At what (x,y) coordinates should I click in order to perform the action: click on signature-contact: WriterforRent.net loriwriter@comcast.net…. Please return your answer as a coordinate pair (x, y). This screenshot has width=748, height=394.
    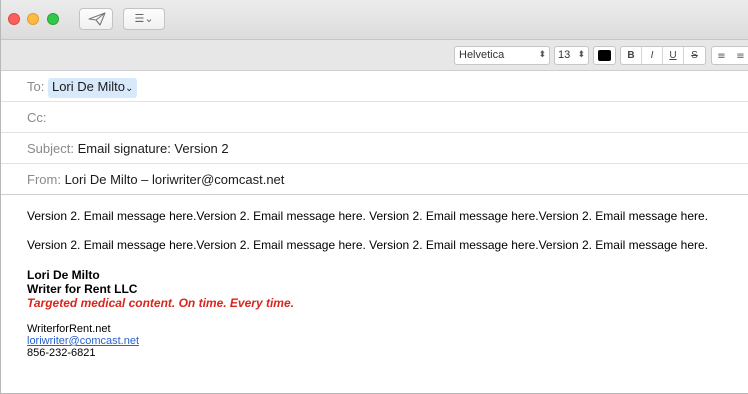
    Looking at the image, I should click on (83, 341).